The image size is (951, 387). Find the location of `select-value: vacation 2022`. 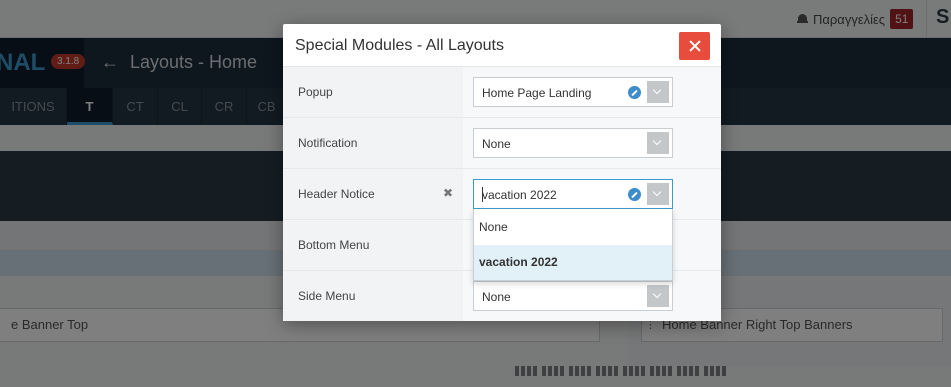

select-value: vacation 2022 is located at coordinates (519, 195).